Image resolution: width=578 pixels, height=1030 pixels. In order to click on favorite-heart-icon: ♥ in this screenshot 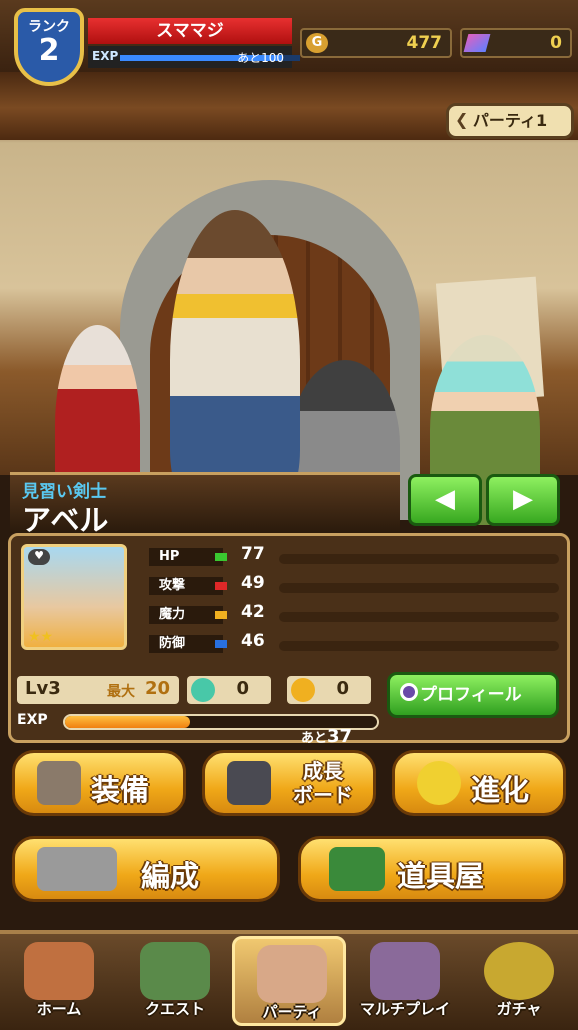, I will do `click(39, 557)`.